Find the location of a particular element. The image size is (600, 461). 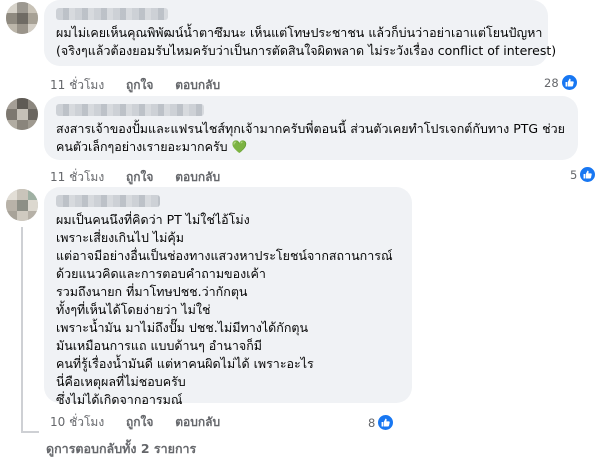

comment-meta: 10 ชั่วโมง ถูกใจ ตอบกลับ is located at coordinates (144, 422).